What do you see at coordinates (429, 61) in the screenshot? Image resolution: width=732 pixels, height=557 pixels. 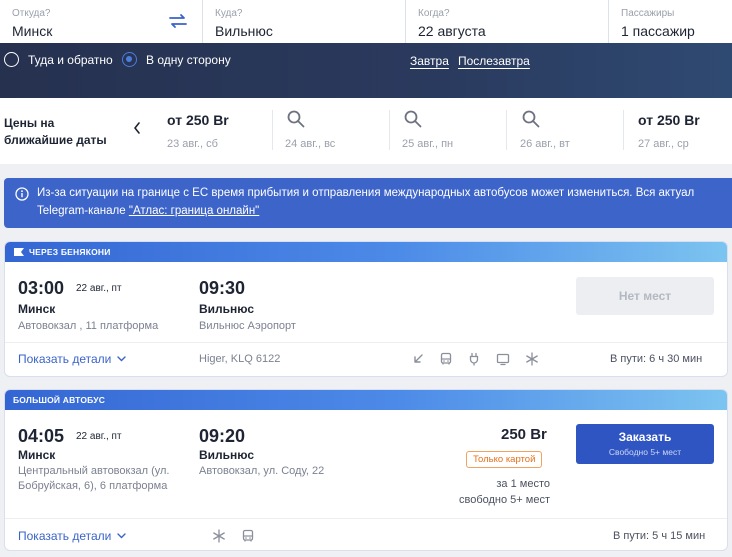 I see `tomorrow-link: Завтра` at bounding box center [429, 61].